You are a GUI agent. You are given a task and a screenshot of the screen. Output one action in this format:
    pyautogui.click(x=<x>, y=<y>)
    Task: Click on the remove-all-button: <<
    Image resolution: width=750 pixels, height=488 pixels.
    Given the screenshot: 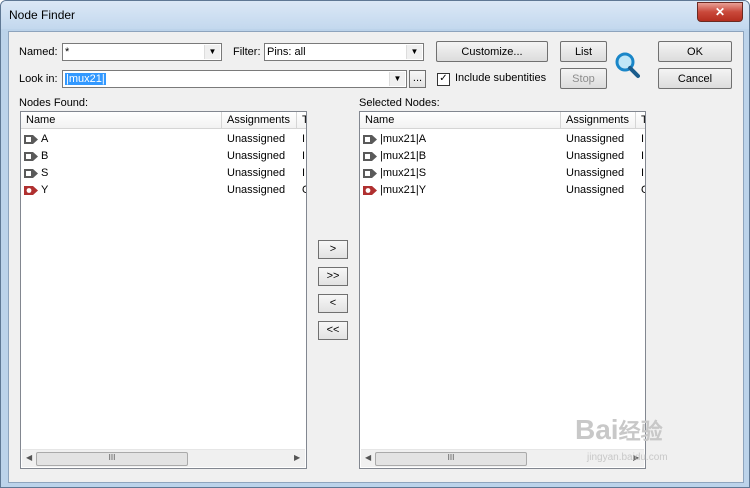 What is the action you would take?
    pyautogui.click(x=333, y=330)
    